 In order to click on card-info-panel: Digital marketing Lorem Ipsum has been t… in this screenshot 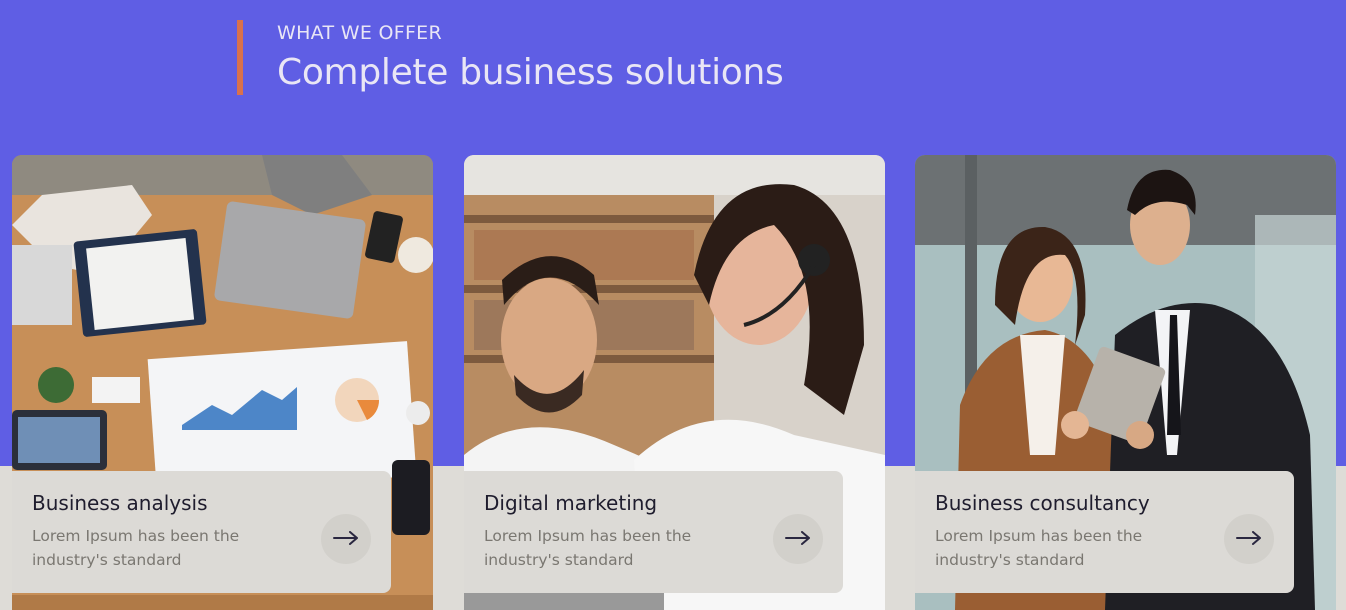, I will do `click(653, 532)`.